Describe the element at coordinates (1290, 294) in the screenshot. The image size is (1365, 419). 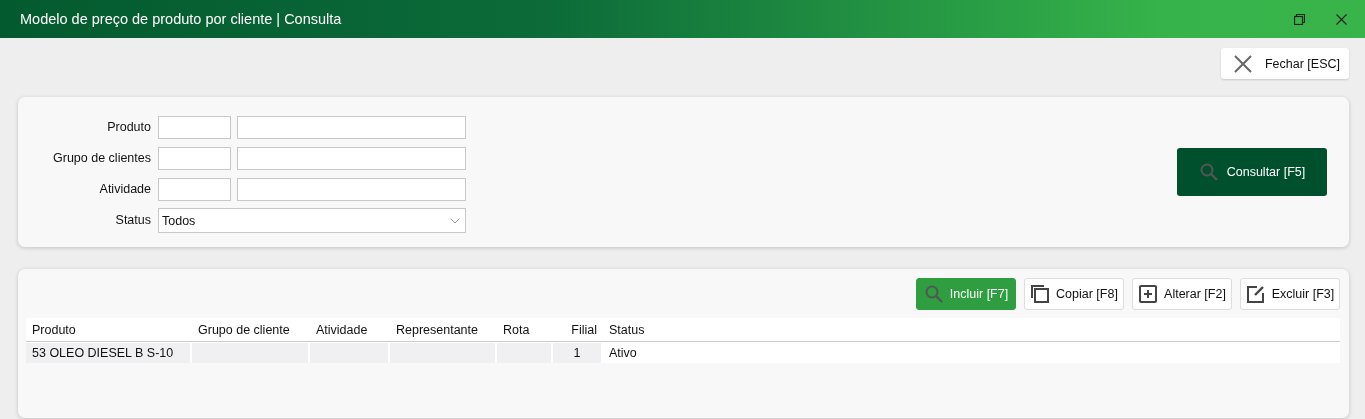
I see `toolbar-button: Excluir [F3]` at that location.